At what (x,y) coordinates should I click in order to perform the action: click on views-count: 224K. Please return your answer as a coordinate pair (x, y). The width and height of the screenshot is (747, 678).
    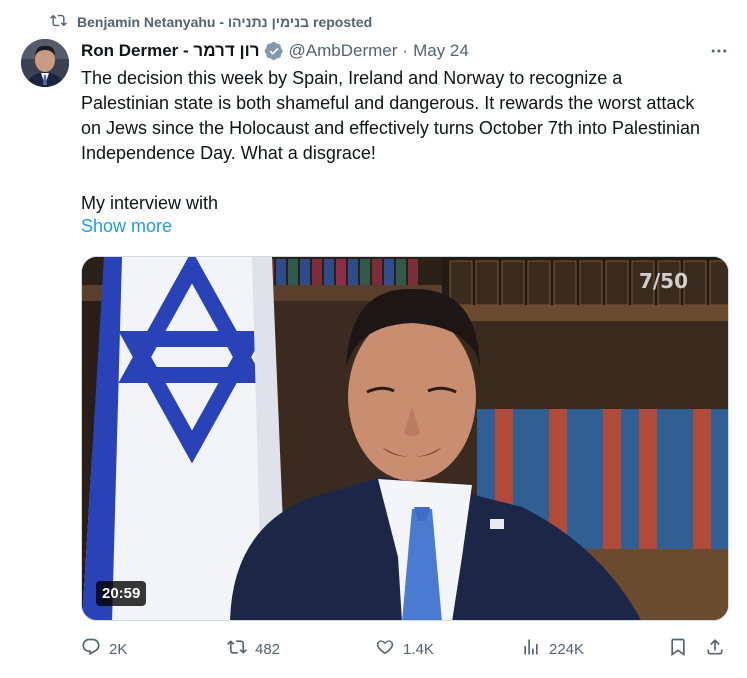
    Looking at the image, I should click on (567, 649).